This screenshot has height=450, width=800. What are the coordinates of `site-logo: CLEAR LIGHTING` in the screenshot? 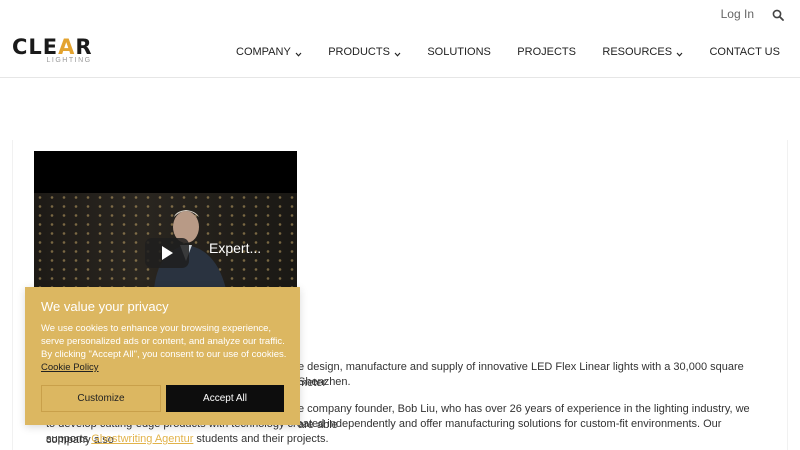 It's located at (52, 50).